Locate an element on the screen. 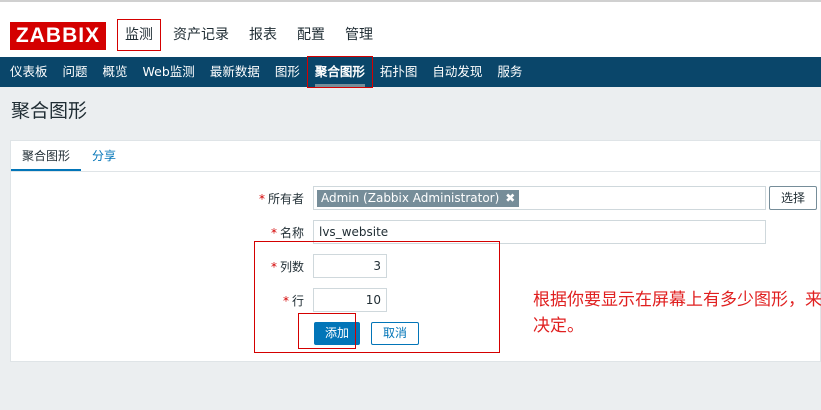 The width and height of the screenshot is (821, 410). main-menu-inventory: 资产记录 is located at coordinates (201, 35).